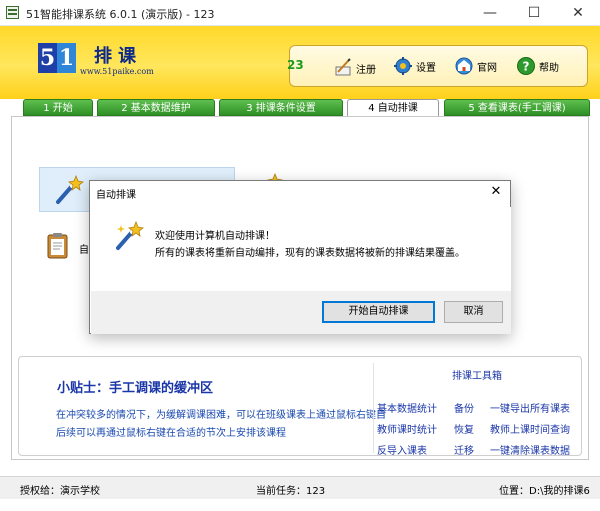 The height and width of the screenshot is (511, 600). Describe the element at coordinates (477, 376) in the screenshot. I see `toolbox-title: 排课工具箱` at that location.